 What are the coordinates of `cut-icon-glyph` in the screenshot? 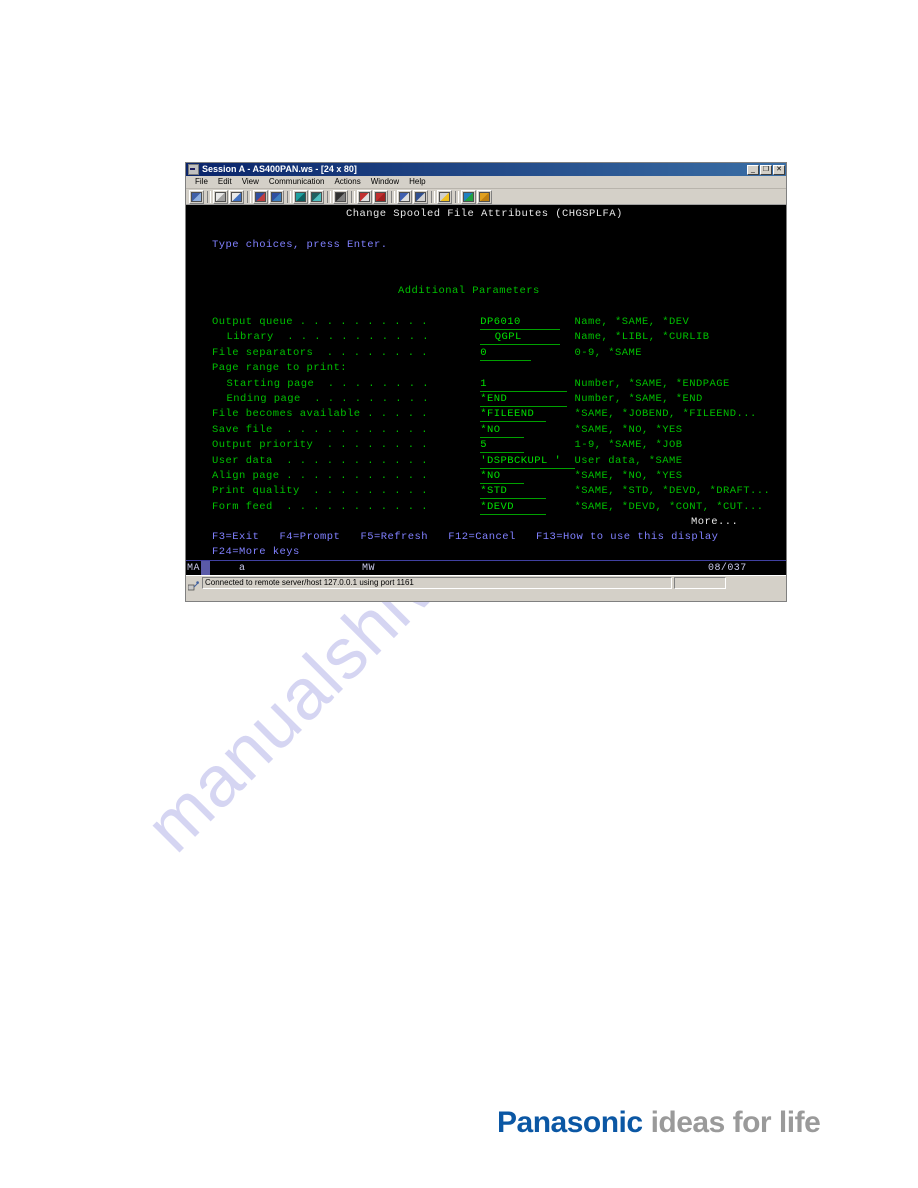 It's located at (260, 196).